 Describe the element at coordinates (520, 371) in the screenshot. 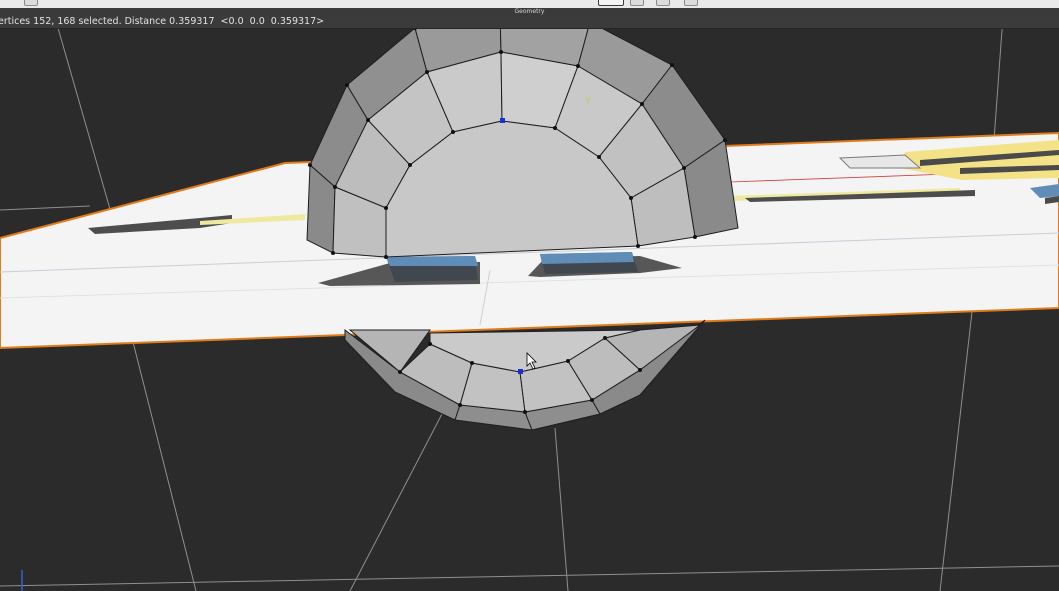

I see `selected-vertex-bottom` at that location.